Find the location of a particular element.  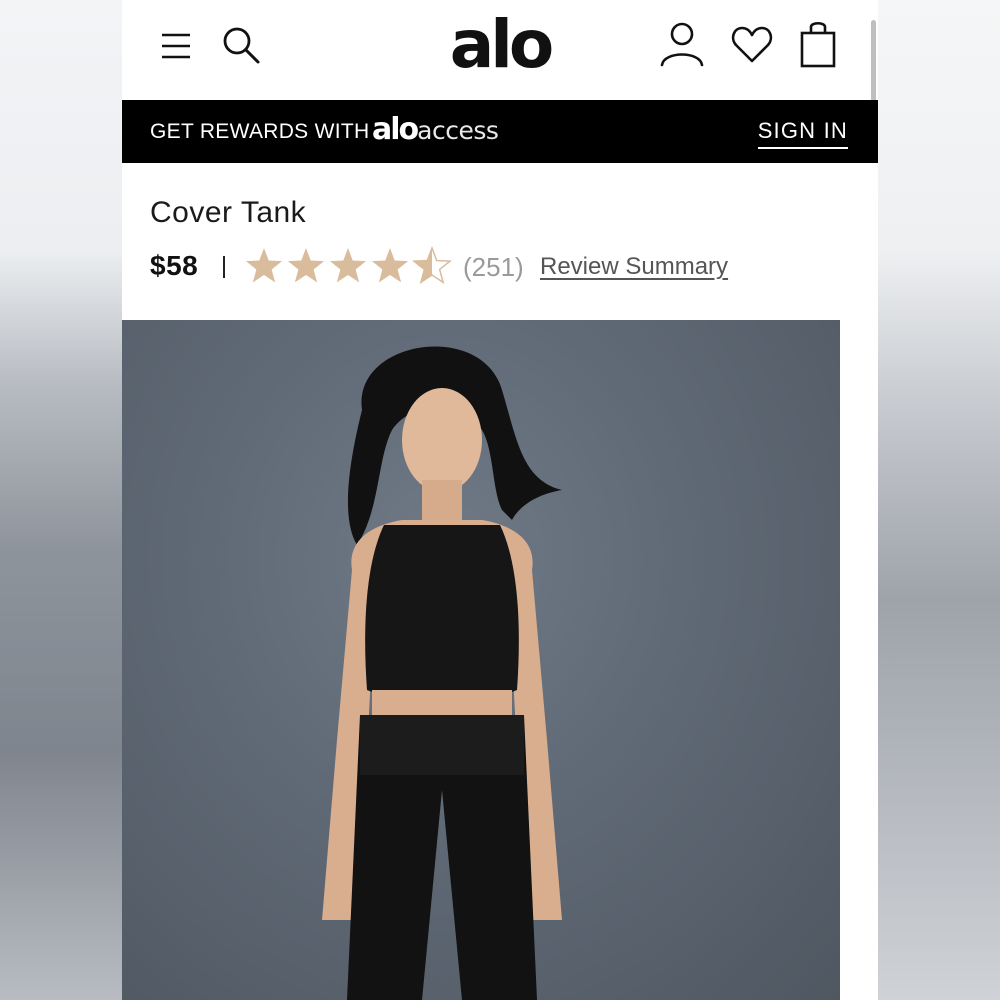

price-divider is located at coordinates (224, 267).